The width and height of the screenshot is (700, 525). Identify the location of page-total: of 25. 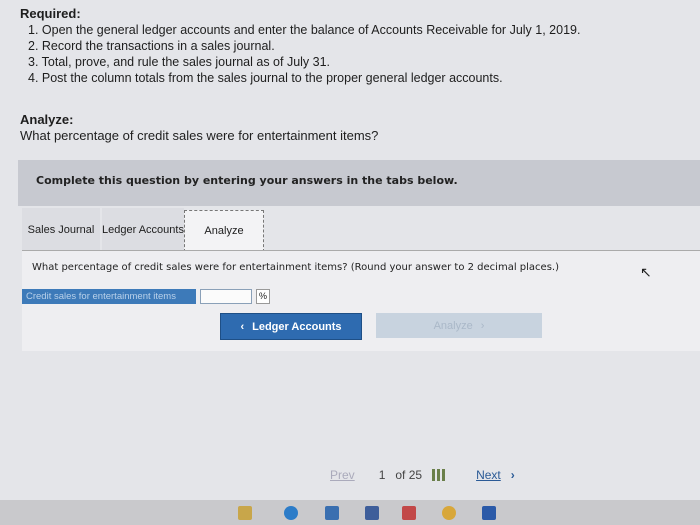
(409, 475).